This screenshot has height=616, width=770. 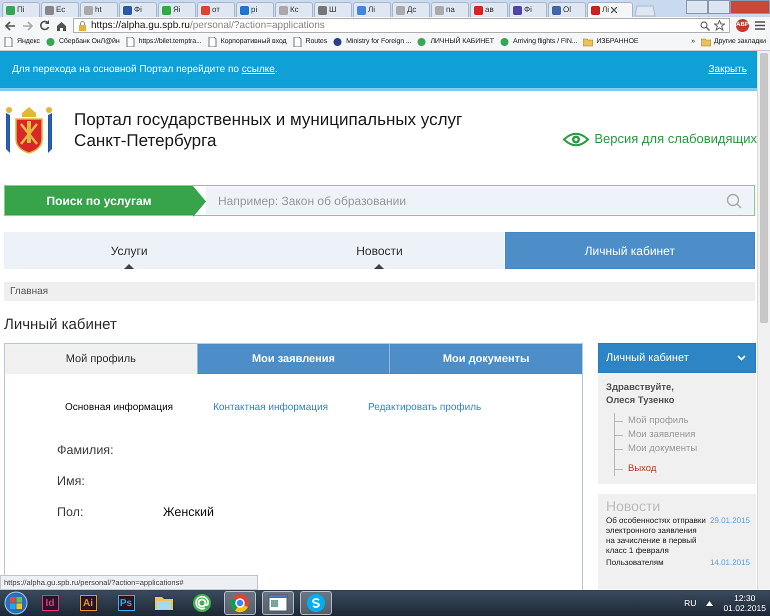 I want to click on skype-icon, so click(x=316, y=603).